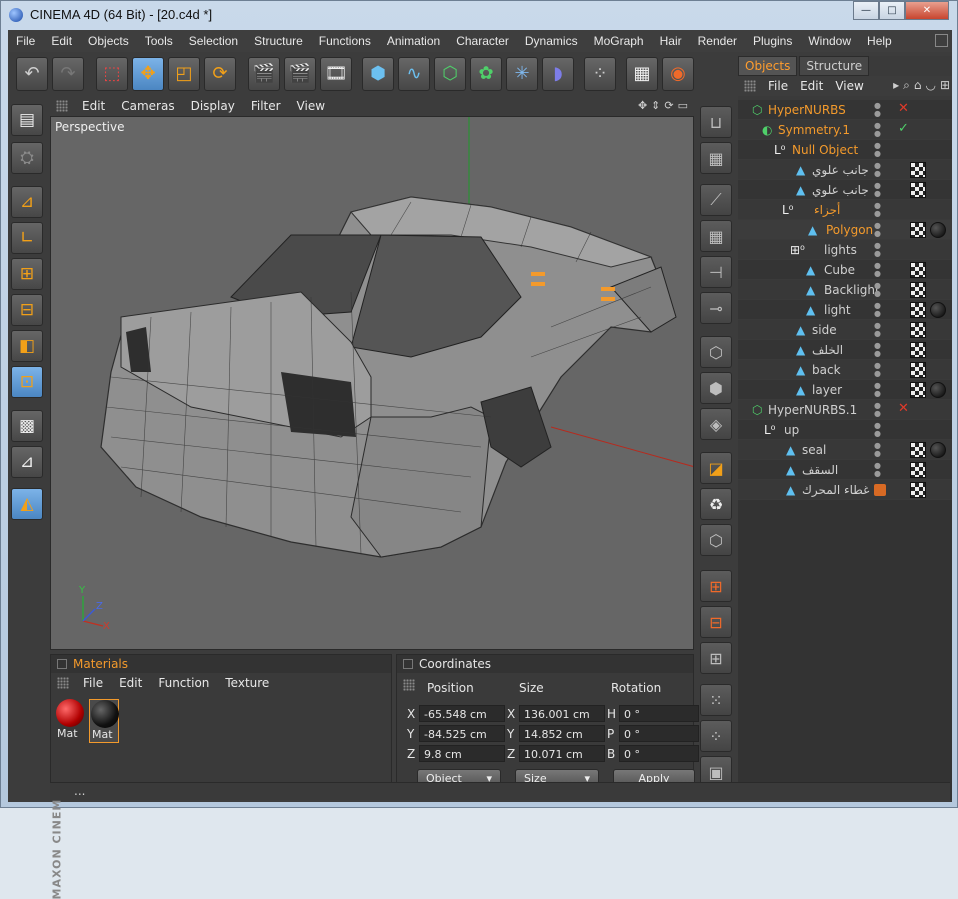  What do you see at coordinates (462, 733) in the screenshot?
I see `position-y-field: -84.525 cm` at bounding box center [462, 733].